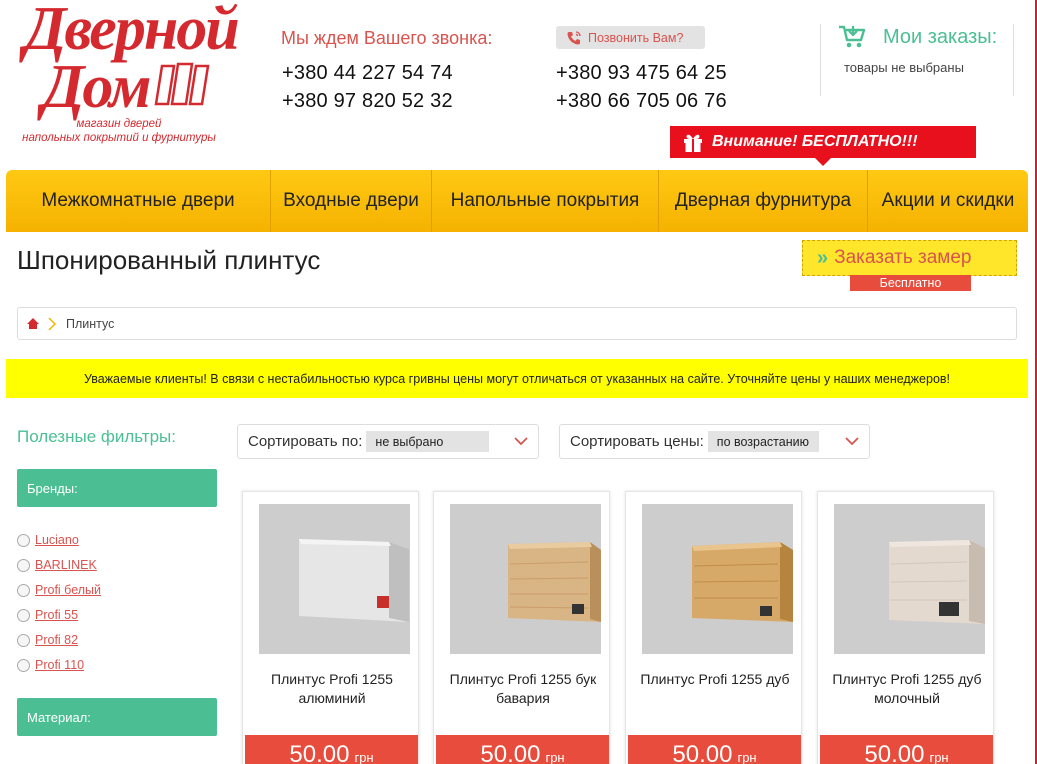  What do you see at coordinates (56, 615) in the screenshot?
I see `brand-label: Profi 55` at bounding box center [56, 615].